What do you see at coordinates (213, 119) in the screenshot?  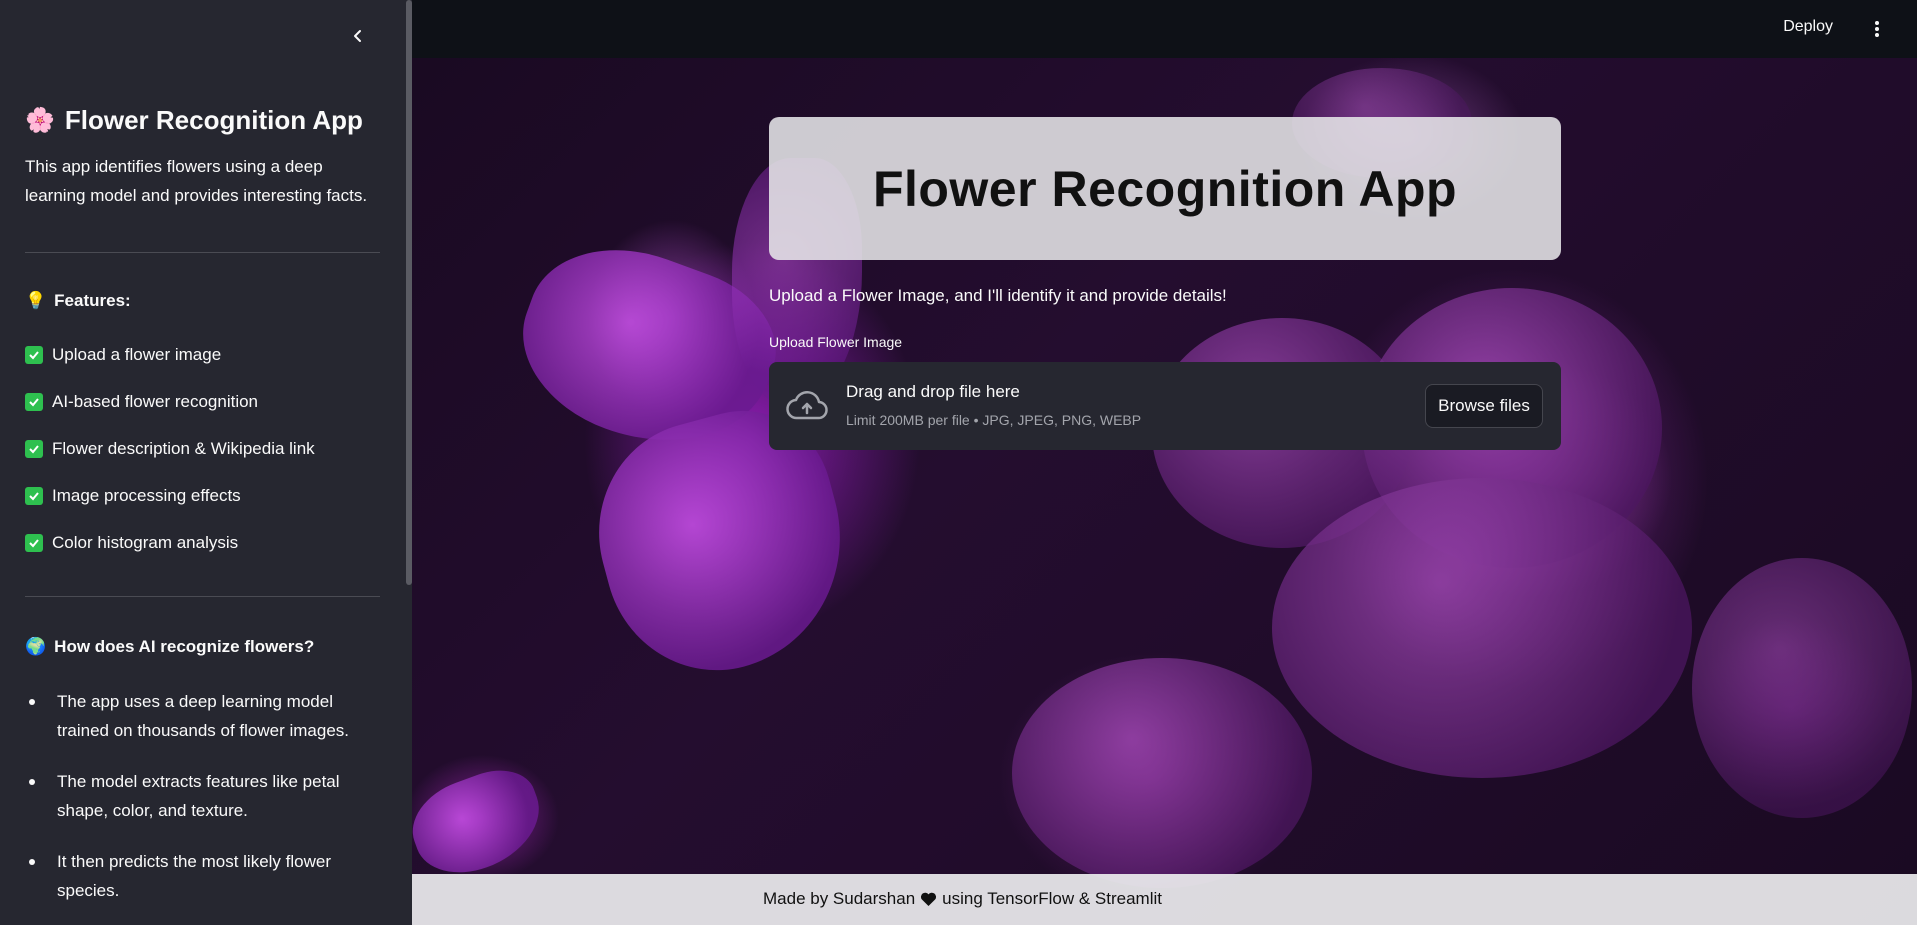 I see `sidebar-title-text: Flower Recognition App` at bounding box center [213, 119].